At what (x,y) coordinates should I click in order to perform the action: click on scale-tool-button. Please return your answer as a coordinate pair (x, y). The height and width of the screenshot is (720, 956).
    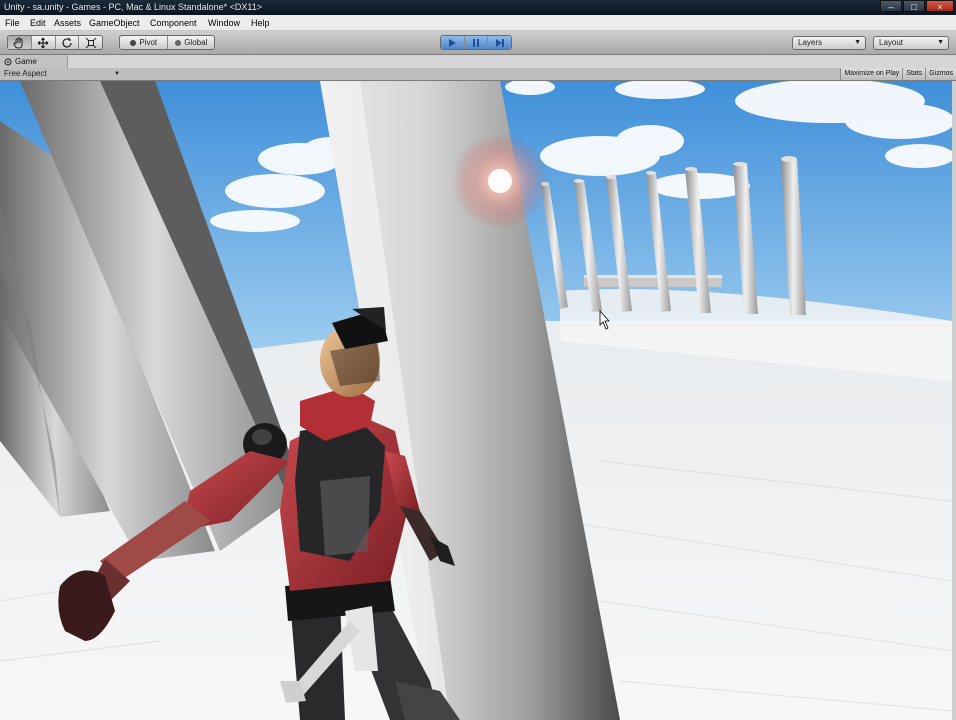
    Looking at the image, I should click on (90, 42).